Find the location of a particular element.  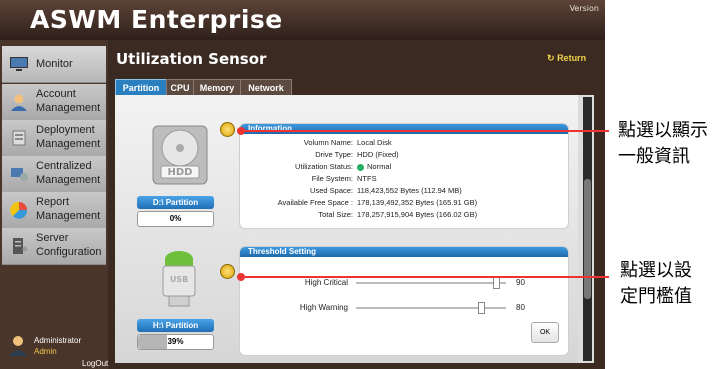

info-value: Normal is located at coordinates (379, 166).